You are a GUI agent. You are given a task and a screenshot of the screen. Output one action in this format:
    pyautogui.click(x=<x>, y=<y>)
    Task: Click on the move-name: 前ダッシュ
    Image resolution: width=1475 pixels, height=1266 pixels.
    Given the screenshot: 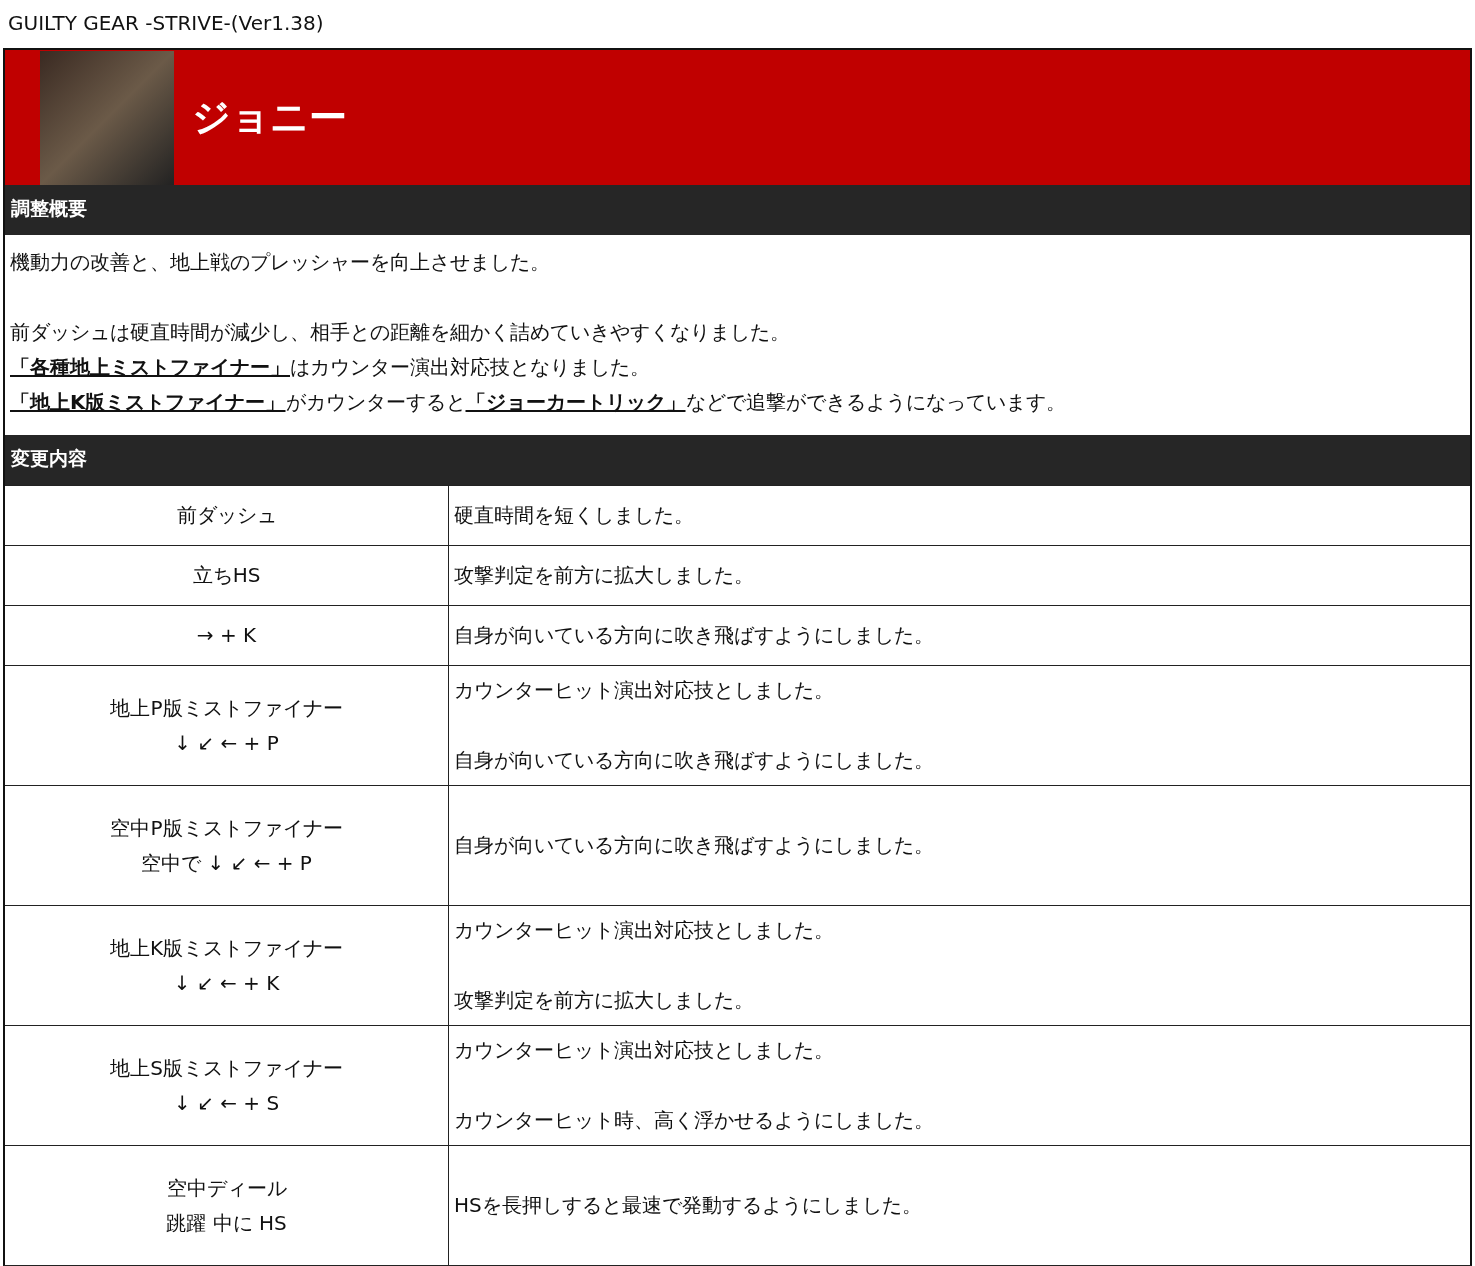 What is the action you would take?
    pyautogui.click(x=226, y=515)
    